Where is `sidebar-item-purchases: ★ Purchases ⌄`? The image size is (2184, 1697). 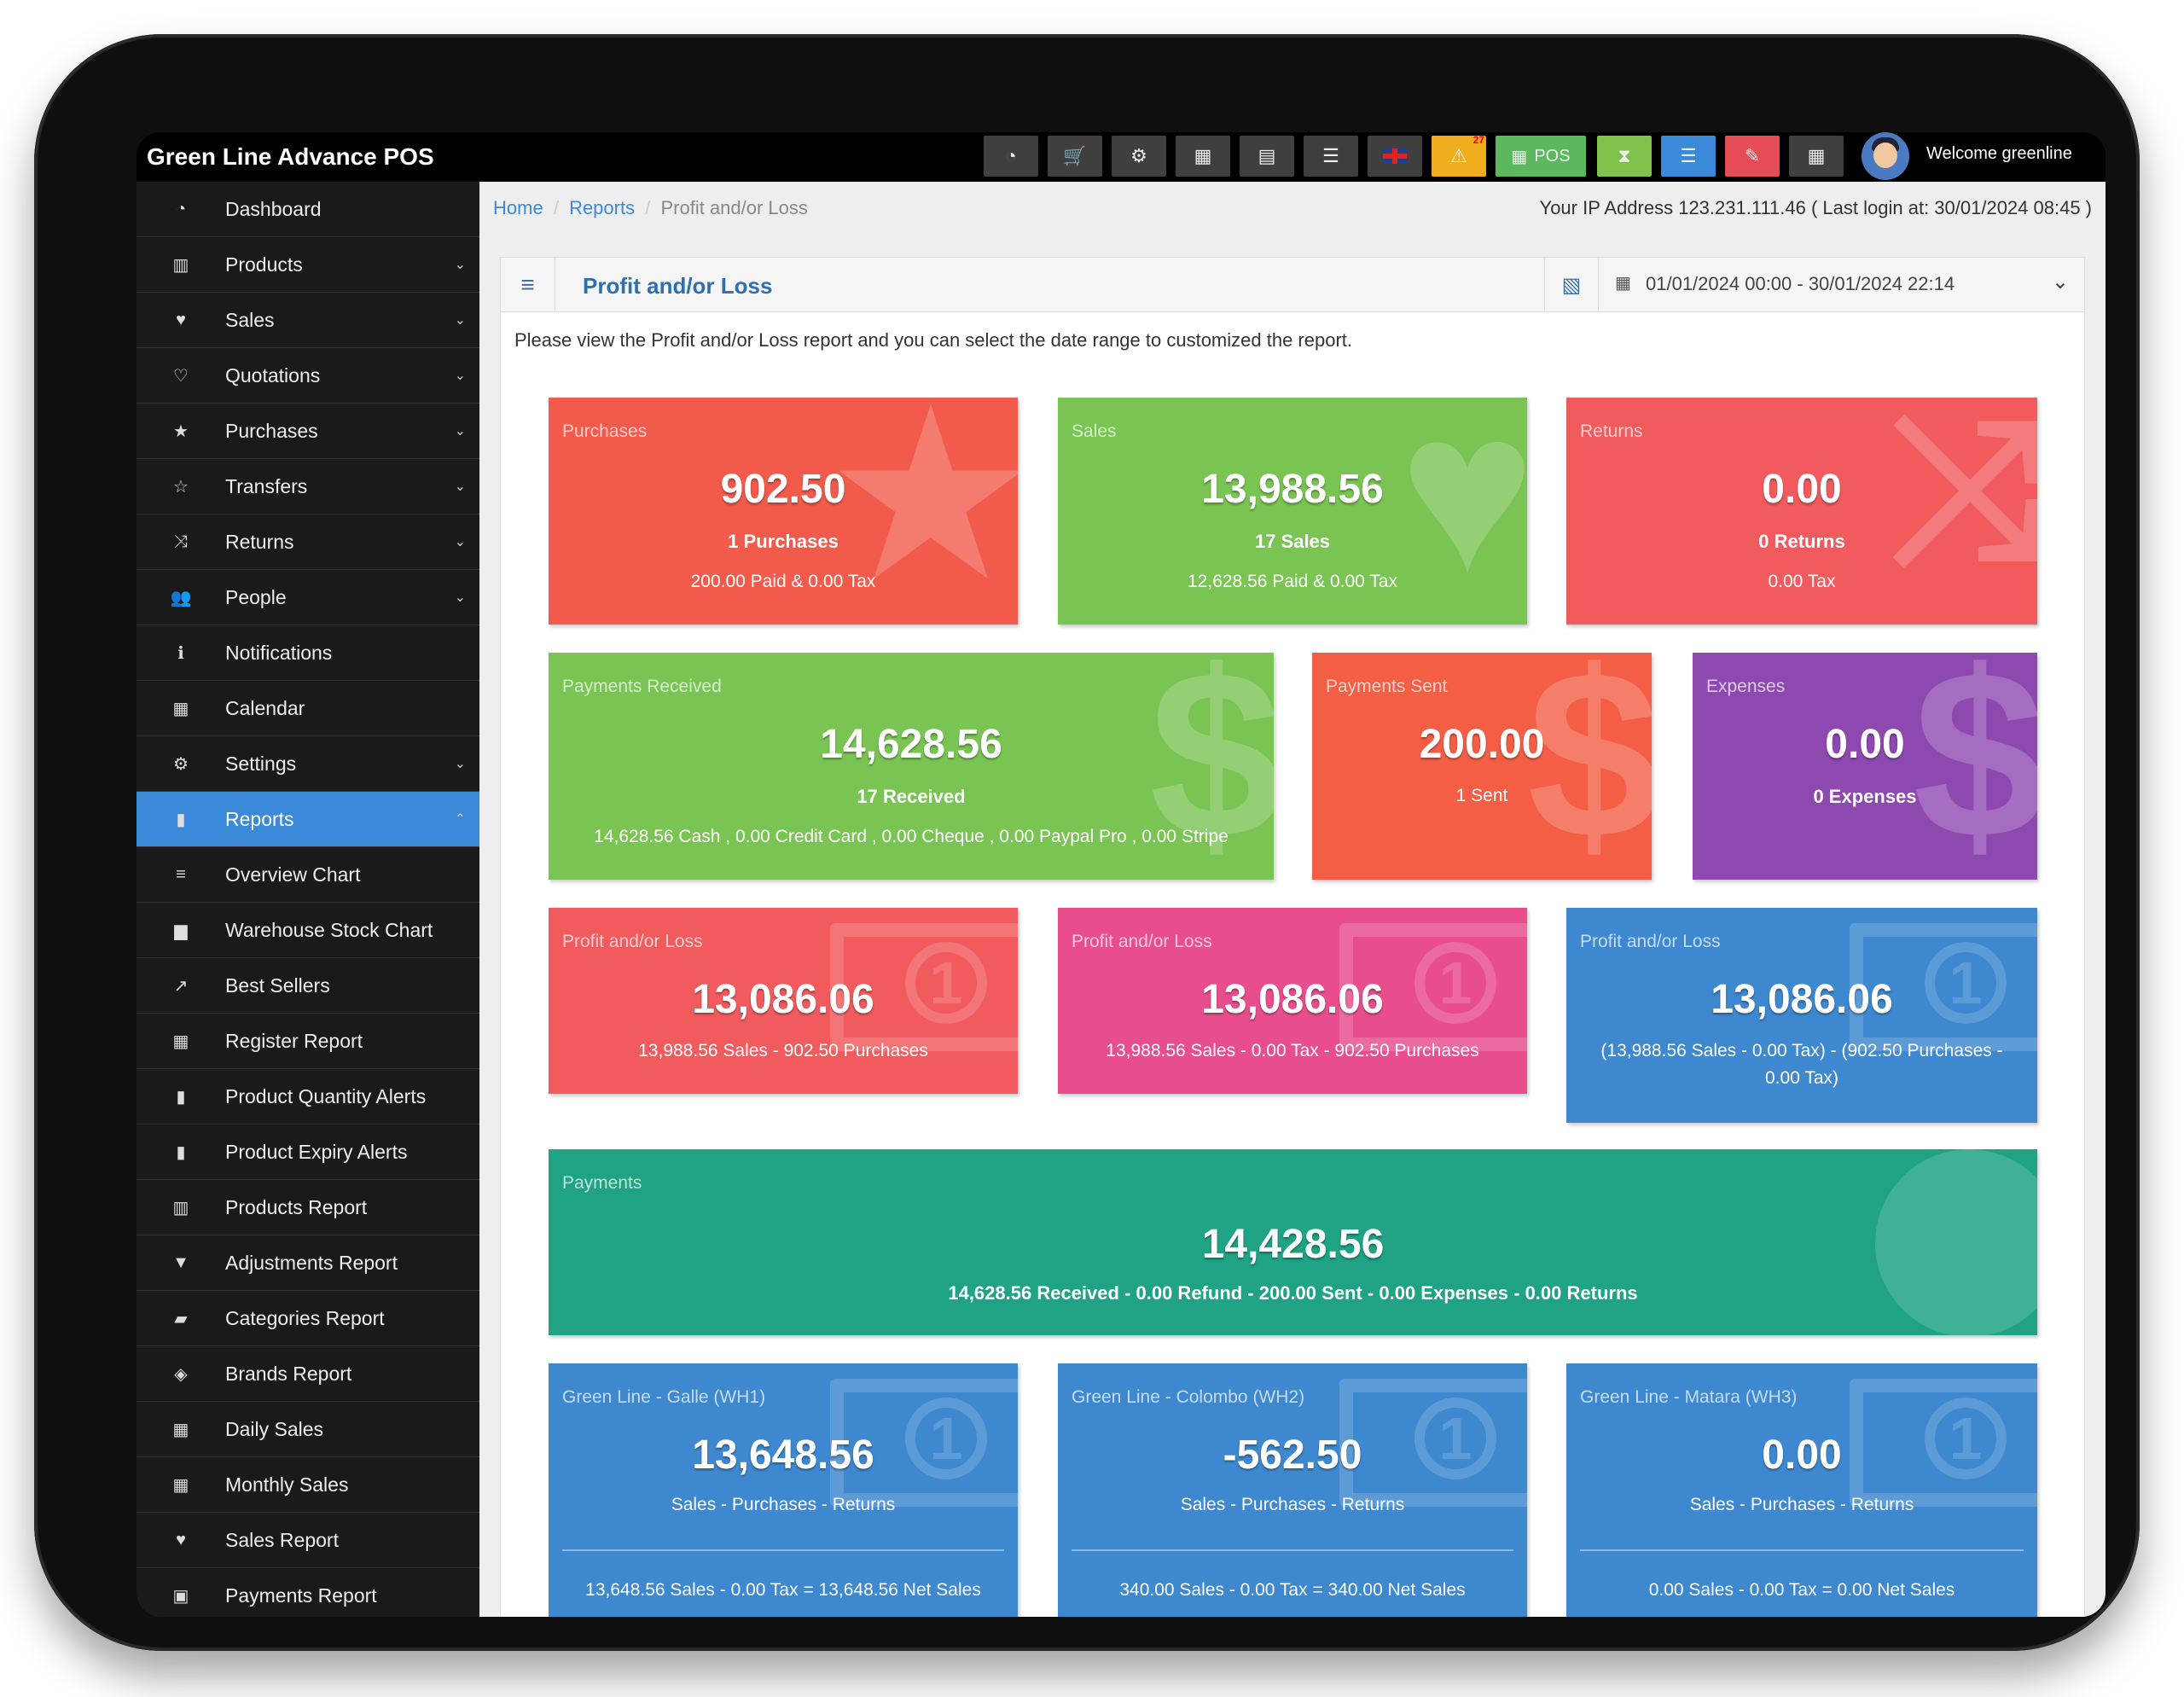 sidebar-item-purchases: ★ Purchases ⌄ is located at coordinates (308, 431).